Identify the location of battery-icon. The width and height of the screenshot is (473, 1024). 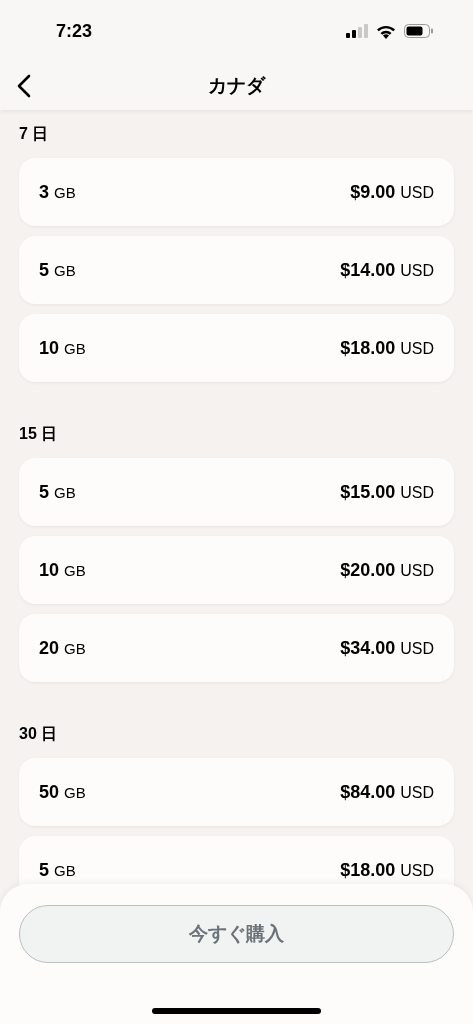
(418, 31).